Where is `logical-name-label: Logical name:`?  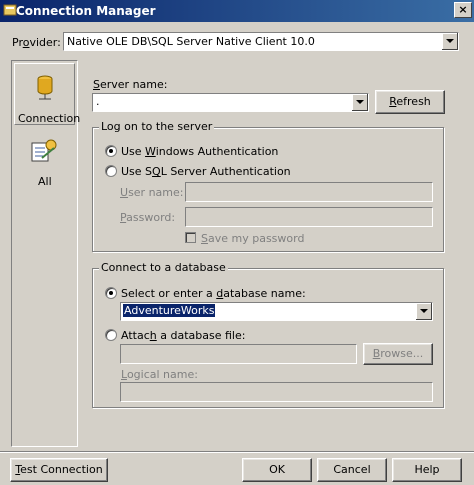 logical-name-label: Logical name: is located at coordinates (159, 374).